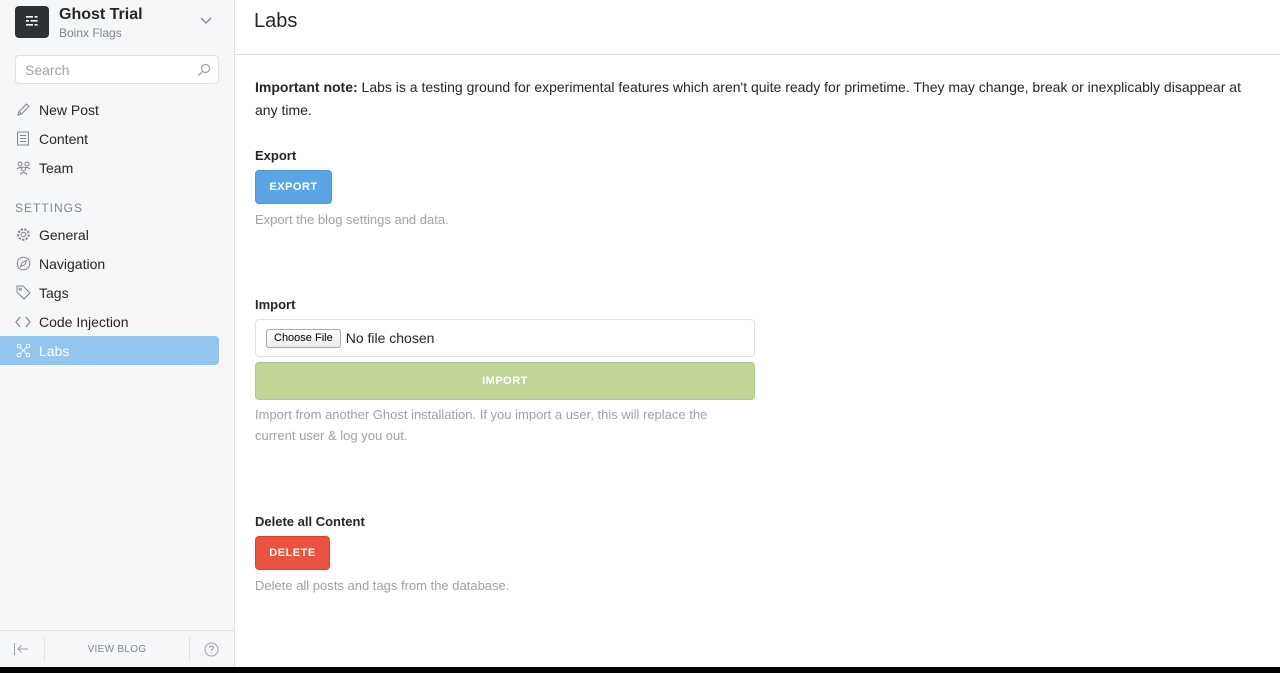 The image size is (1280, 673). Describe the element at coordinates (276, 155) in the screenshot. I see `export-title: Export` at that location.